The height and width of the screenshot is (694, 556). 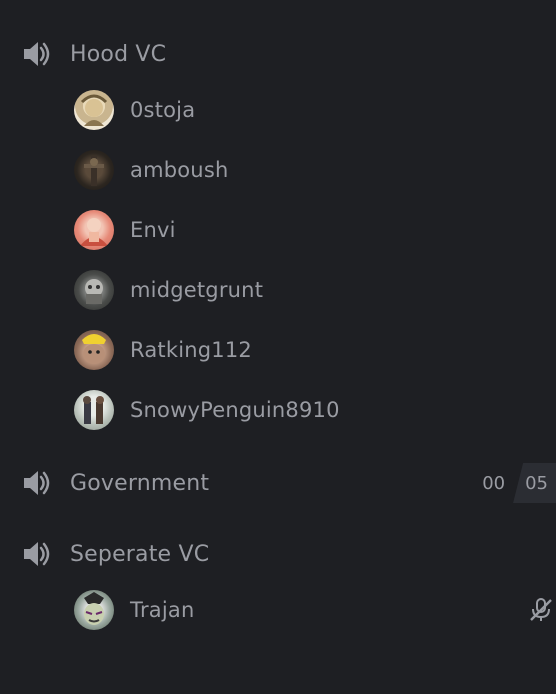 I want to click on member-name: midgetgrunt, so click(x=197, y=290).